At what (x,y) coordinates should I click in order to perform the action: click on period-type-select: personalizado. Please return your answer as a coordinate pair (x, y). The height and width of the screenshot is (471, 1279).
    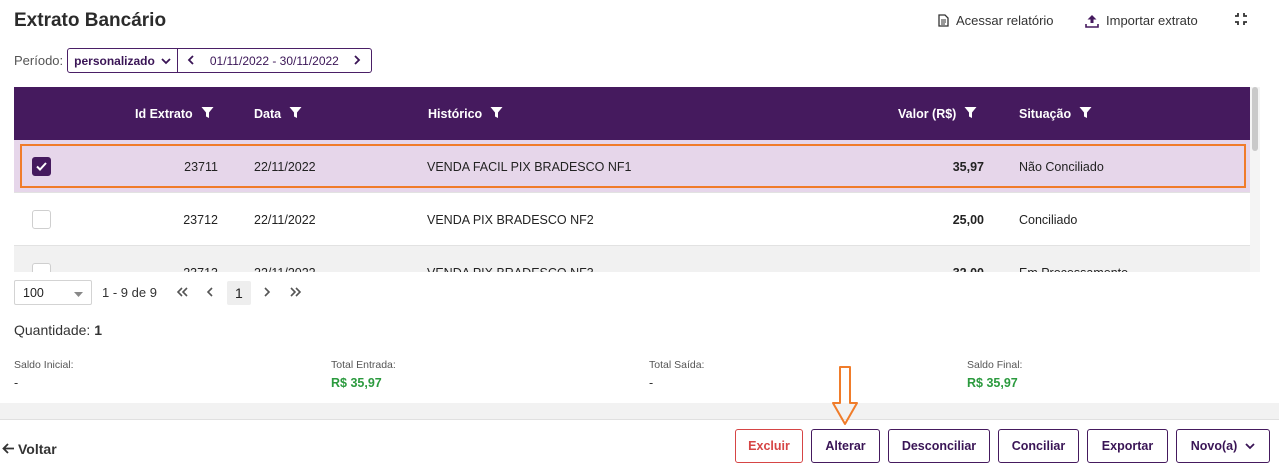
    Looking at the image, I should click on (122, 60).